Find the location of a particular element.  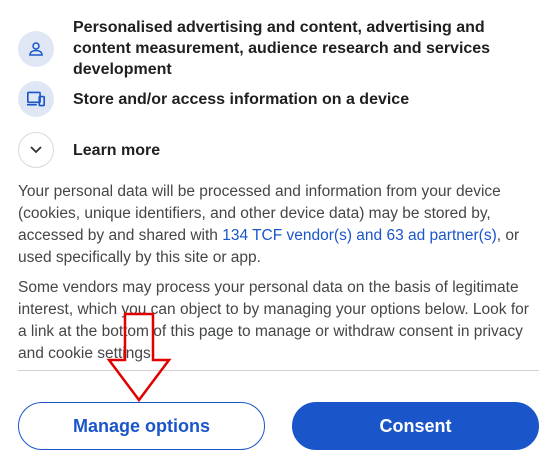

manage-options-button: Manage options is located at coordinates (141, 426).